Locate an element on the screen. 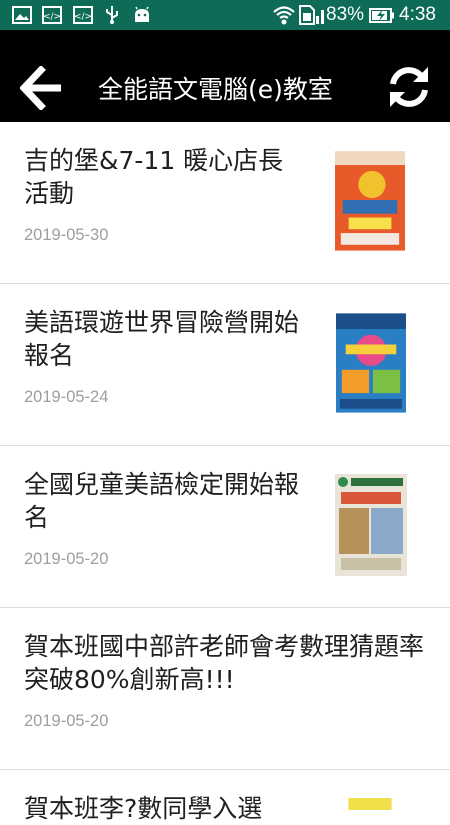 This screenshot has width=450, height=825. item-title: 全國兒童美語檢定開始報名 is located at coordinates (162, 501).